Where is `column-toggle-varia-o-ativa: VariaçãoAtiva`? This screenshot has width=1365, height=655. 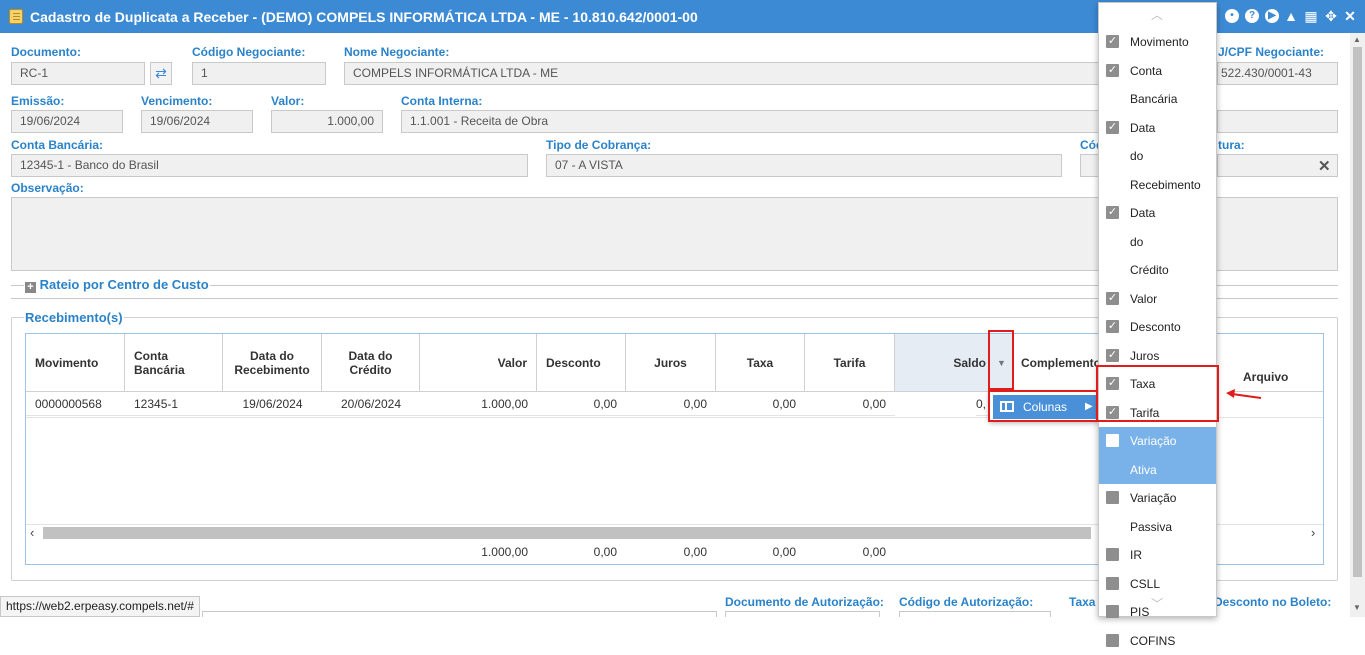
column-toggle-varia-o-ativa: VariaçãoAtiva is located at coordinates (1157, 455).